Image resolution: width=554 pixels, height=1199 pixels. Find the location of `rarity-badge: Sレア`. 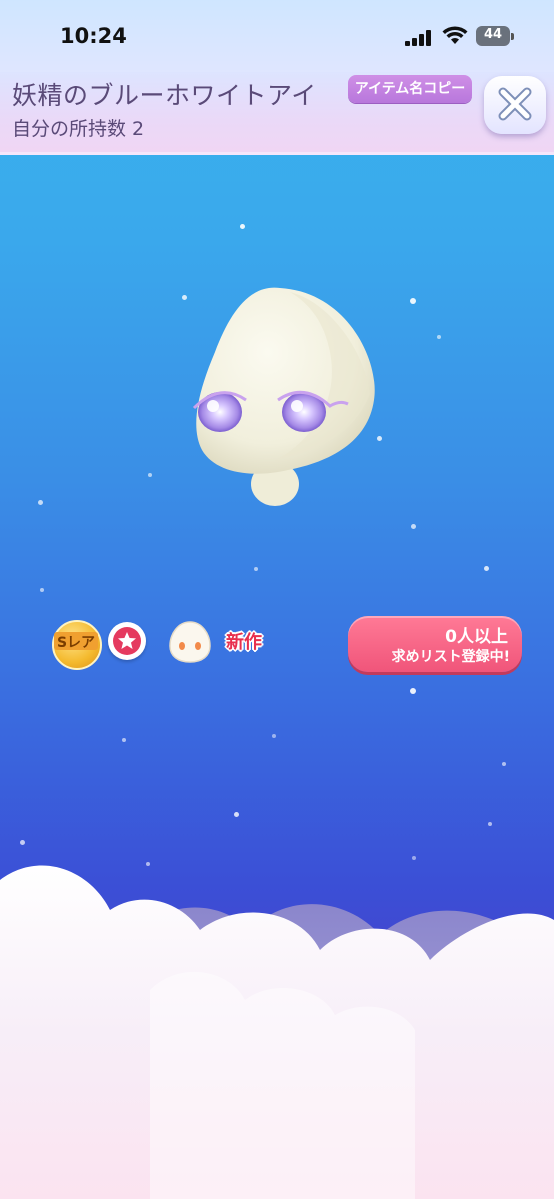

rarity-badge: Sレア is located at coordinates (76, 644).